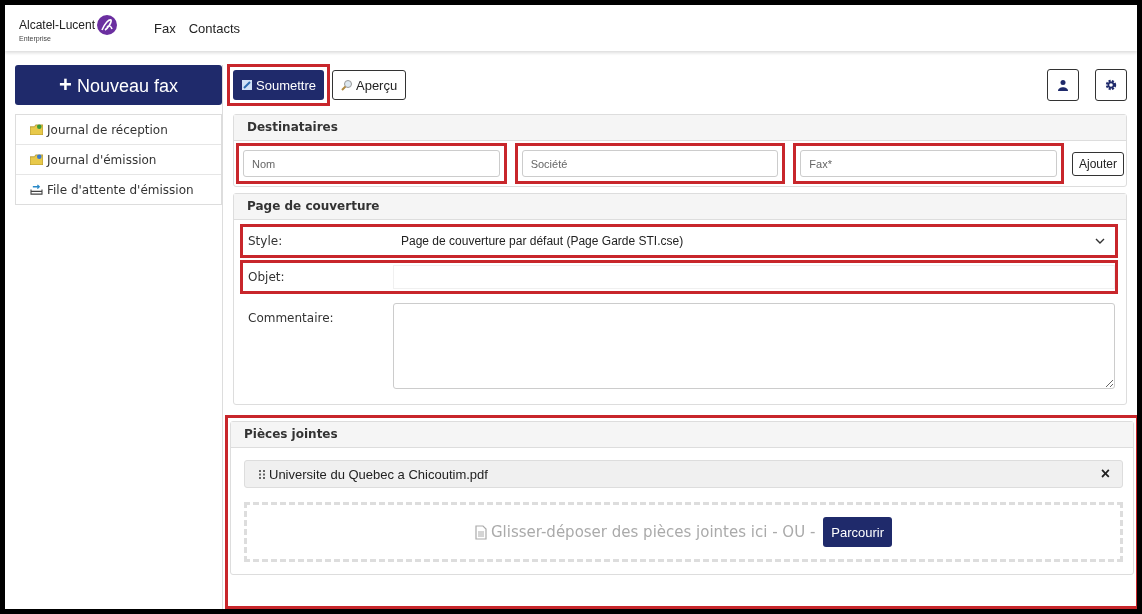  Describe the element at coordinates (650, 163) in the screenshot. I see `input-field: Société` at that location.